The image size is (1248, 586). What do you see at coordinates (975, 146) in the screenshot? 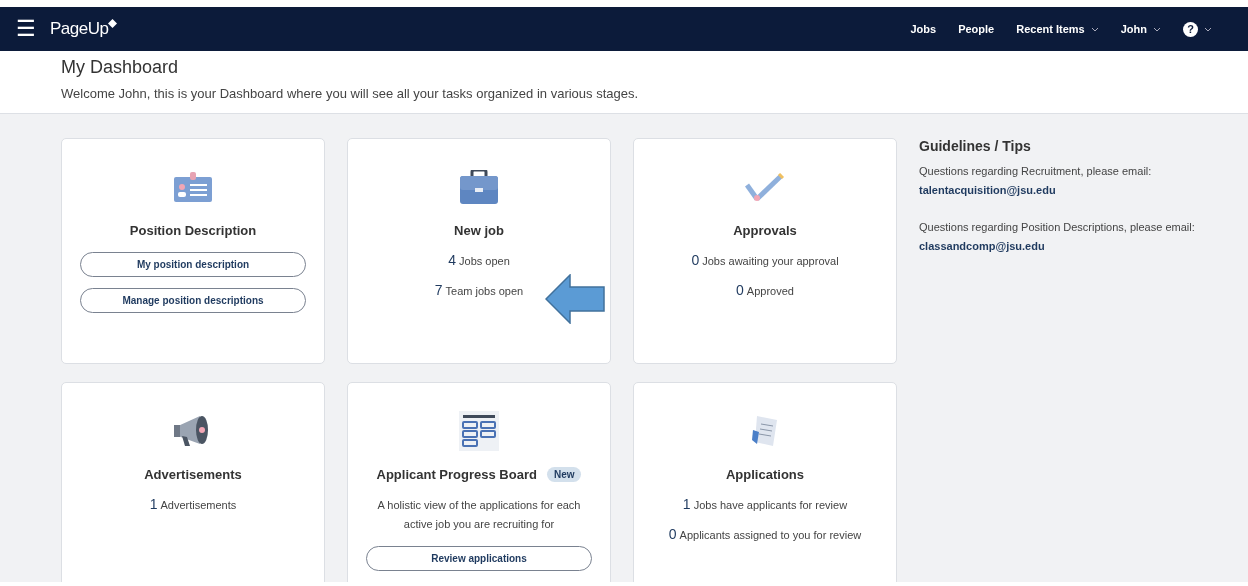
I see `guidelines-title: Guidelines / Tips` at bounding box center [975, 146].